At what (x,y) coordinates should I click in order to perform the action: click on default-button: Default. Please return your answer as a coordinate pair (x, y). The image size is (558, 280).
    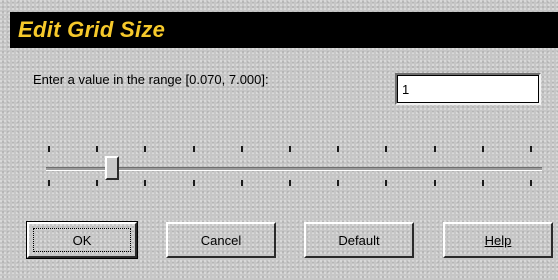
    Looking at the image, I should click on (359, 240).